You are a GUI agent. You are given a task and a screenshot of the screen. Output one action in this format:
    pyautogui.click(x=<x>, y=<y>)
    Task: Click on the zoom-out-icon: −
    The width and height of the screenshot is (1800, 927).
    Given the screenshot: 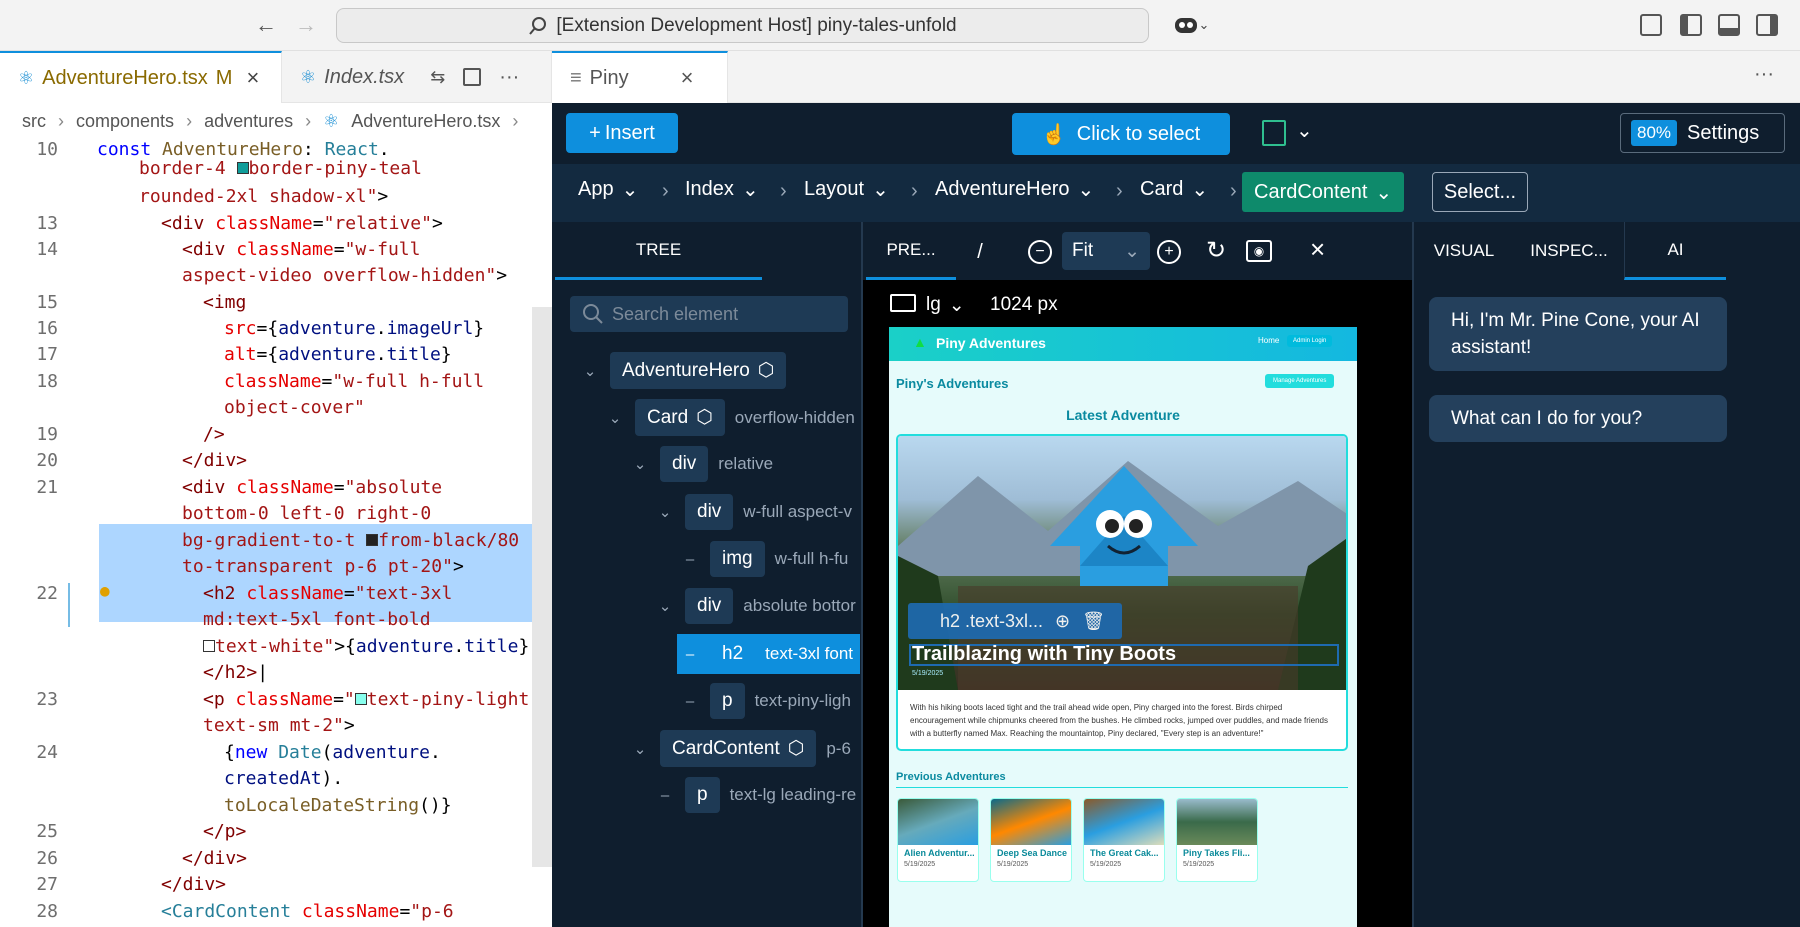 What is the action you would take?
    pyautogui.click(x=1040, y=252)
    